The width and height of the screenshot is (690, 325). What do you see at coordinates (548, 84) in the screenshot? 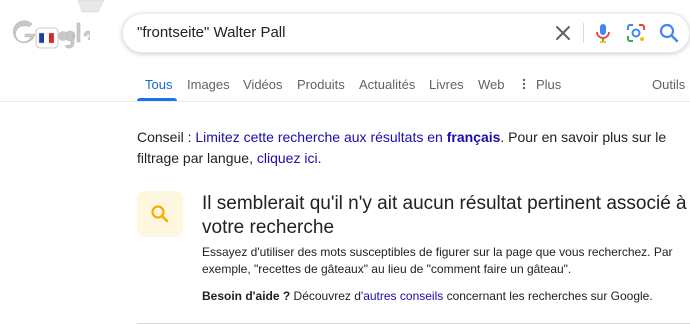
I see `tab-plus: Plus` at bounding box center [548, 84].